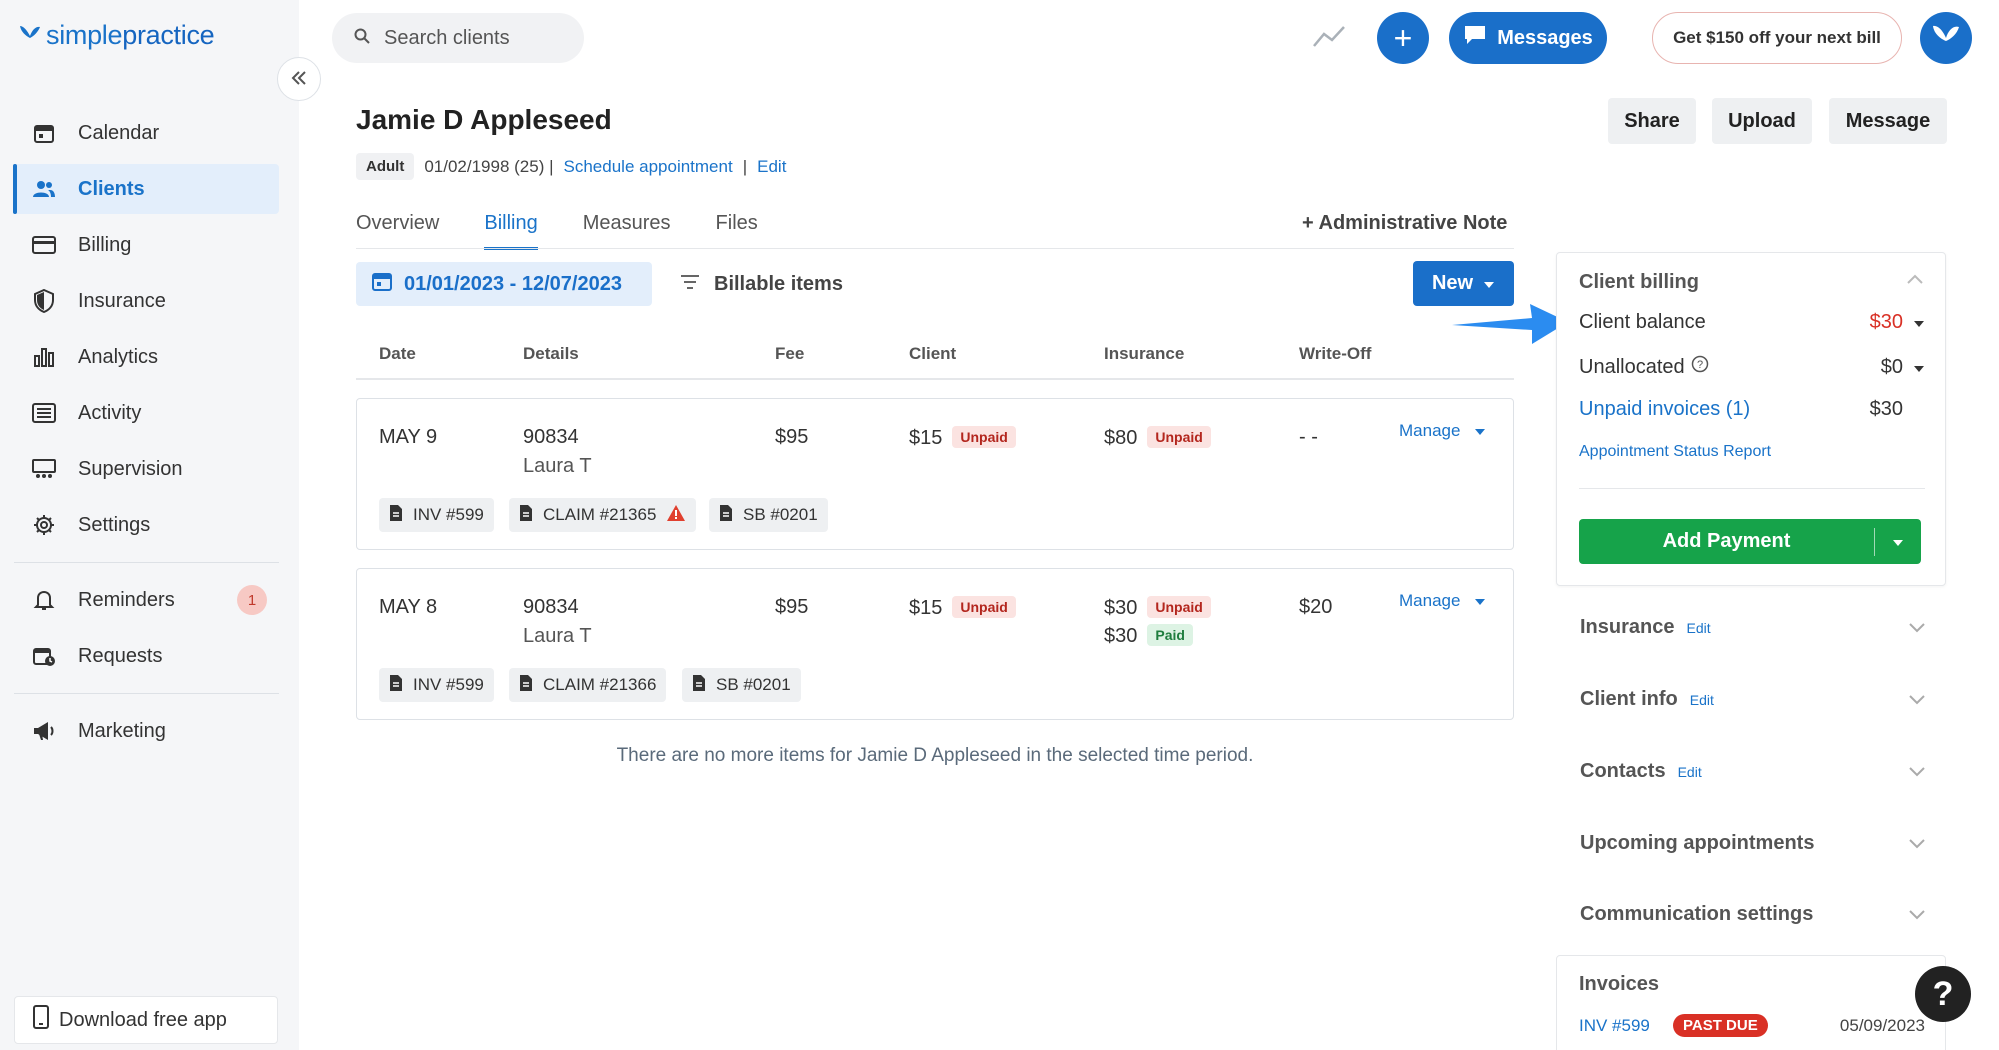 The height and width of the screenshot is (1050, 1999). I want to click on table-header-divider, so click(935, 379).